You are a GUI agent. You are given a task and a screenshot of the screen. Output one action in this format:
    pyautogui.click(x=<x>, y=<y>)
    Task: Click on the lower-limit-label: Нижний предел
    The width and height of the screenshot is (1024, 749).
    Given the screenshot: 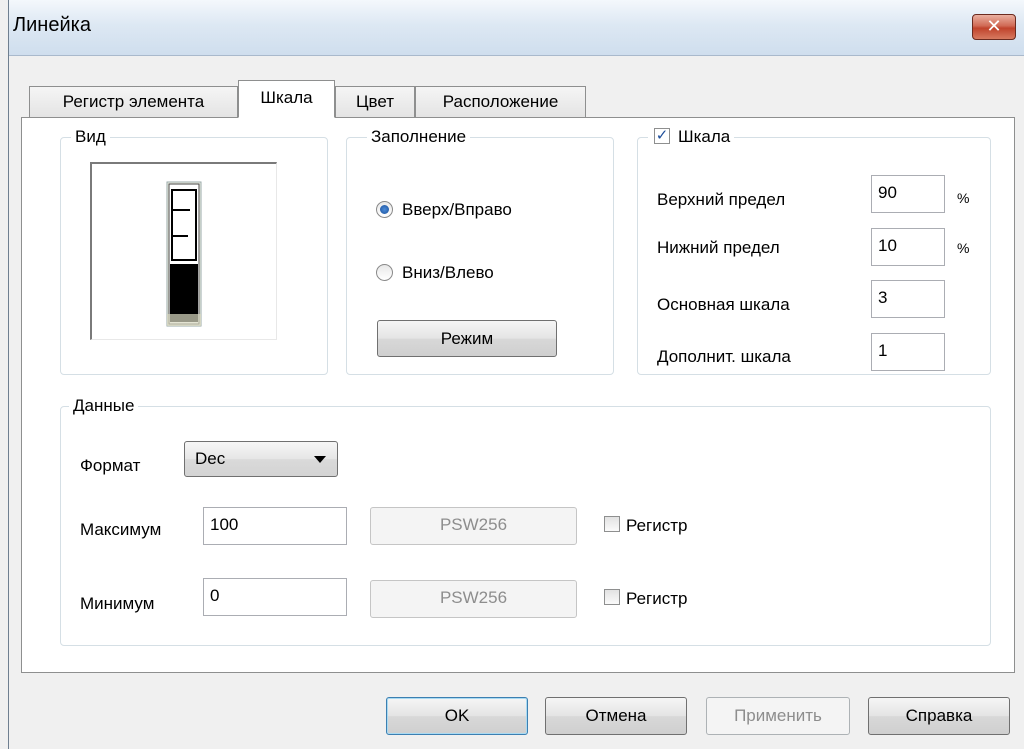 What is the action you would take?
    pyautogui.click(x=718, y=247)
    